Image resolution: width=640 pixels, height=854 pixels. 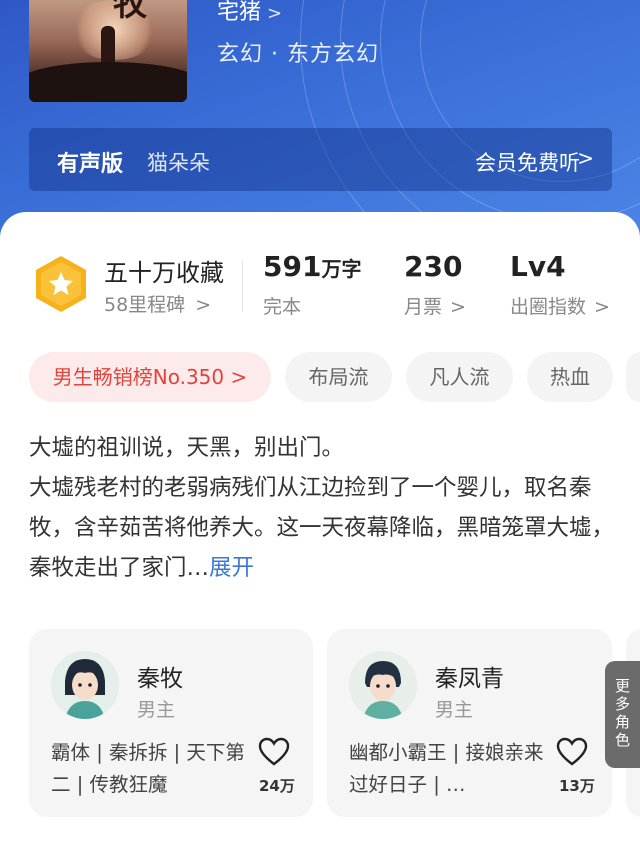 I want to click on monthly-tickets: 230, so click(x=433, y=266).